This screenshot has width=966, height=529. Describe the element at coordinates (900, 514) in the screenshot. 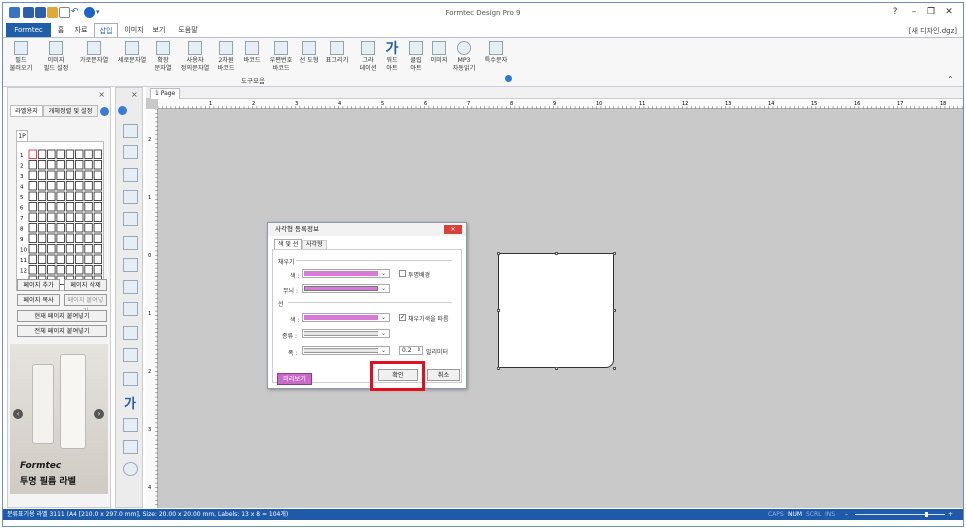

I see `zoom-slider` at that location.